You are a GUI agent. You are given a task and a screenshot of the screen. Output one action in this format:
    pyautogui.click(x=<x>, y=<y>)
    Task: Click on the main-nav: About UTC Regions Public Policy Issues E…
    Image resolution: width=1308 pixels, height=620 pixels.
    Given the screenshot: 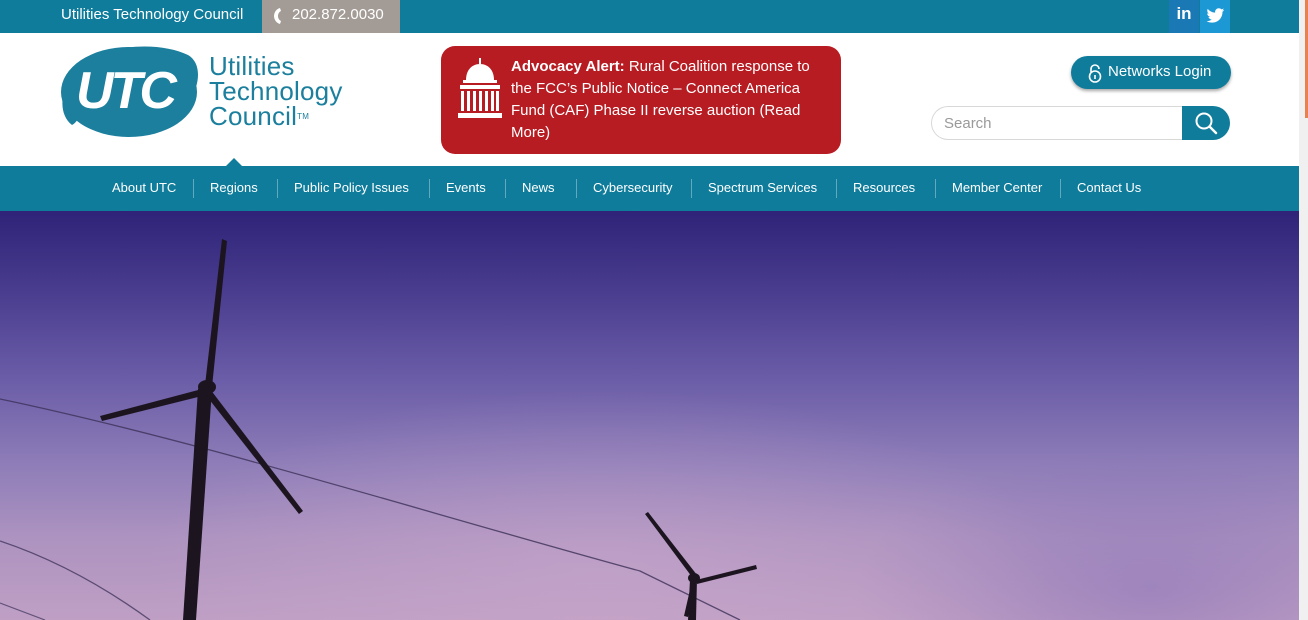 What is the action you would take?
    pyautogui.click(x=649, y=184)
    